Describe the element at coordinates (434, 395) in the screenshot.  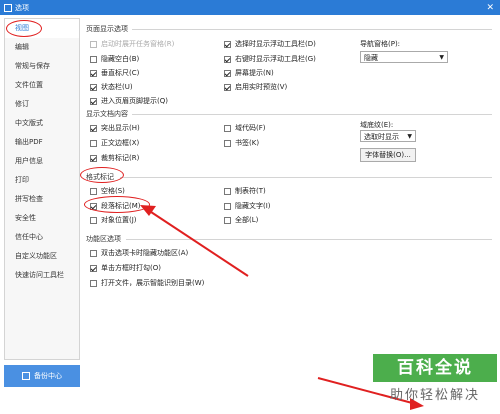
I see `watermark-bottom: 助你轻松解决` at that location.